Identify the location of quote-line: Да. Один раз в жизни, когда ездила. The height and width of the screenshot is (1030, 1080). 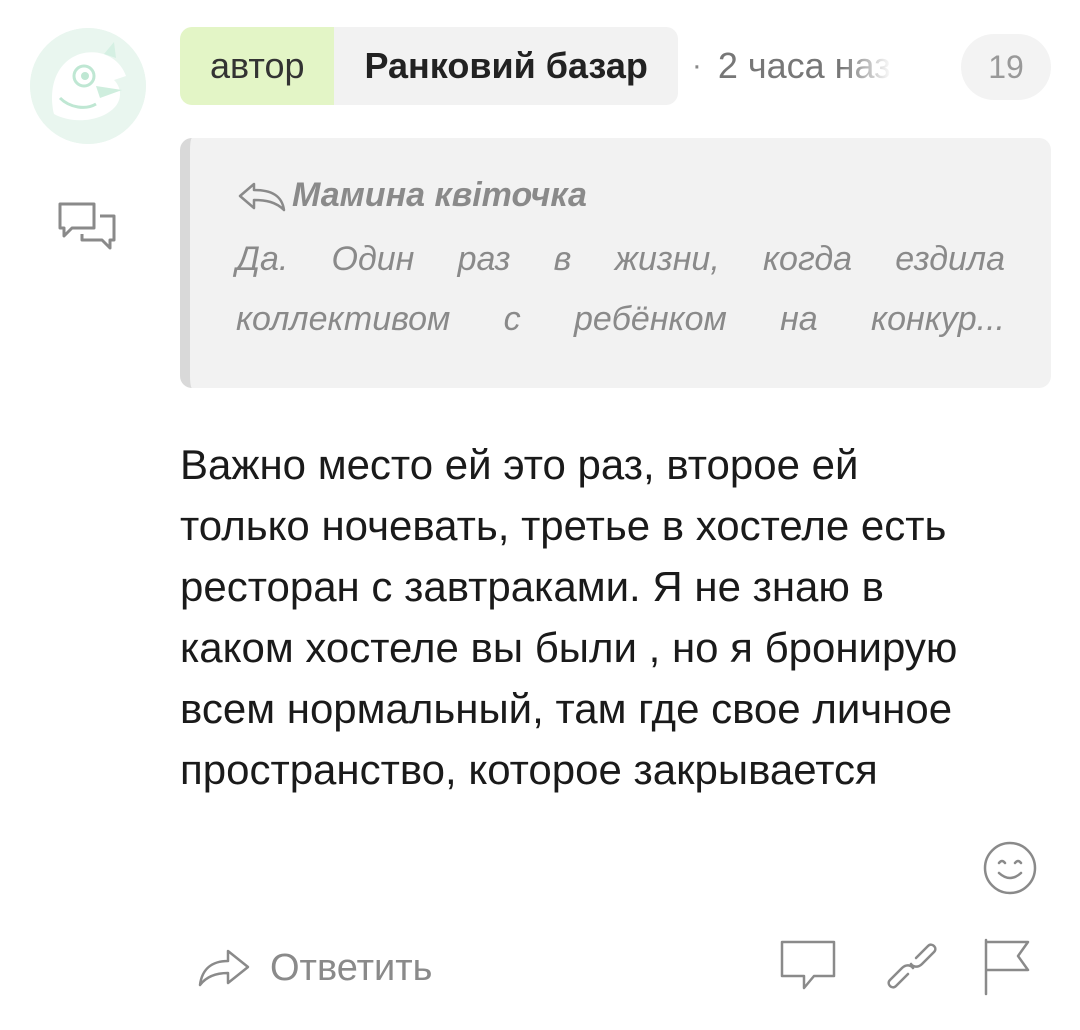
(620, 259).